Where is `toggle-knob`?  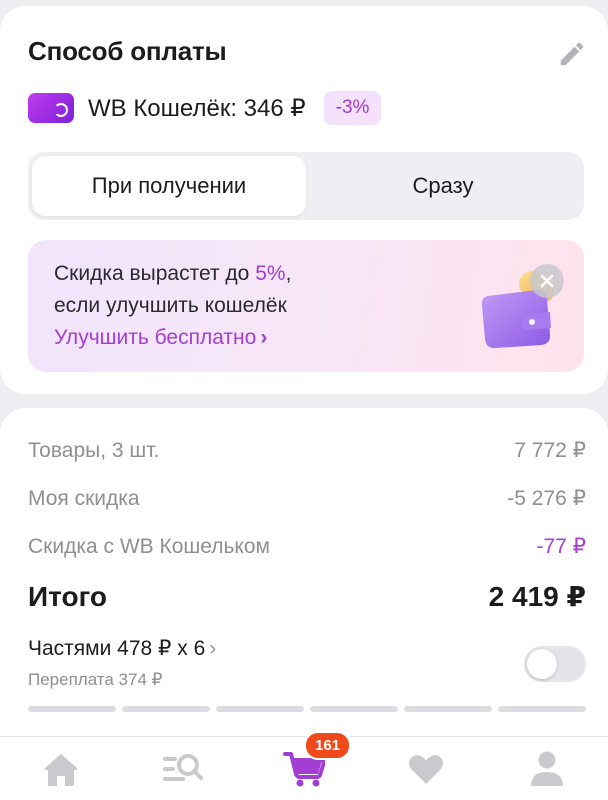 toggle-knob is located at coordinates (542, 664).